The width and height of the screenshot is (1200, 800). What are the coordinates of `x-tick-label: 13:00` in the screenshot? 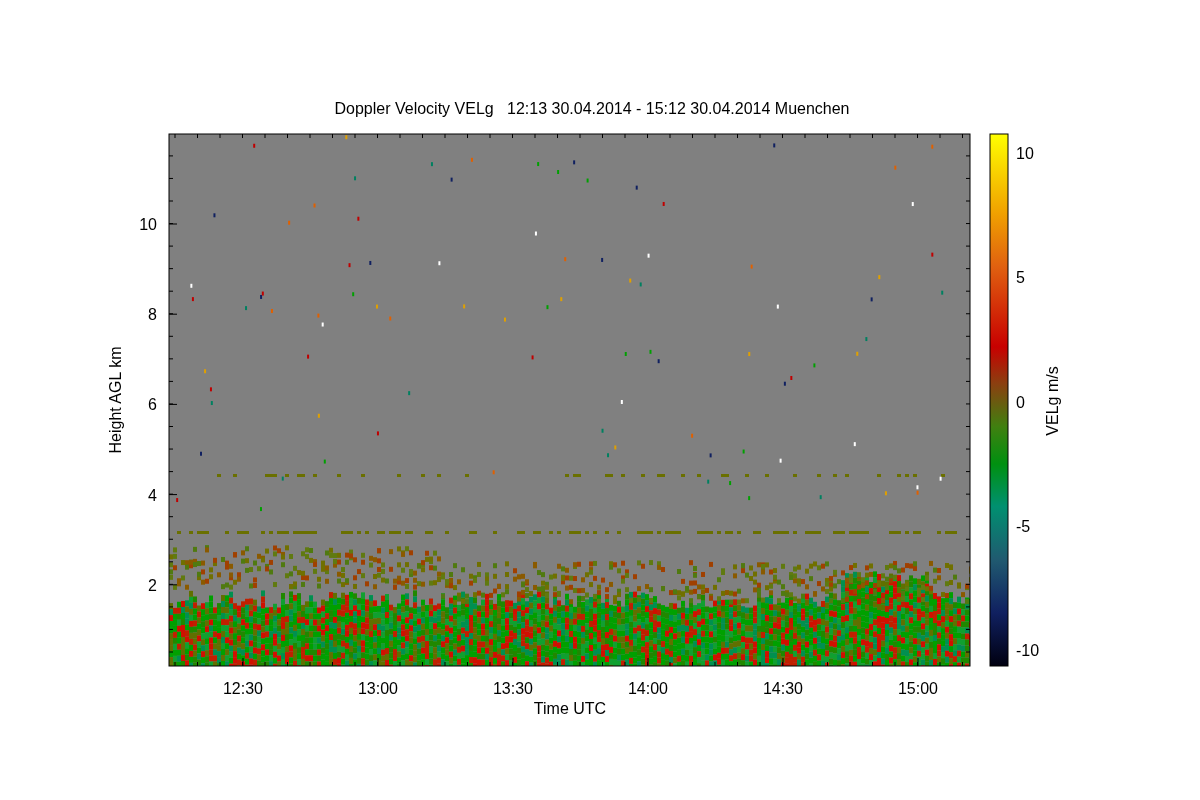 It's located at (378, 688).